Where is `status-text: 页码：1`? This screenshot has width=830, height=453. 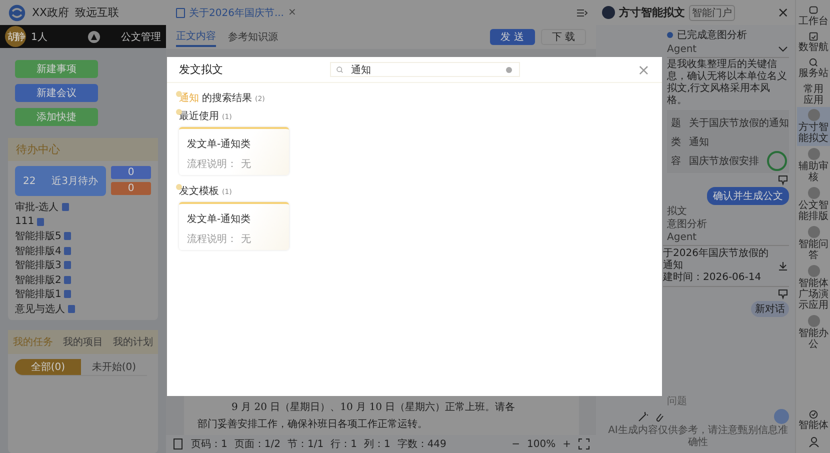 status-text: 页码：1 is located at coordinates (209, 444).